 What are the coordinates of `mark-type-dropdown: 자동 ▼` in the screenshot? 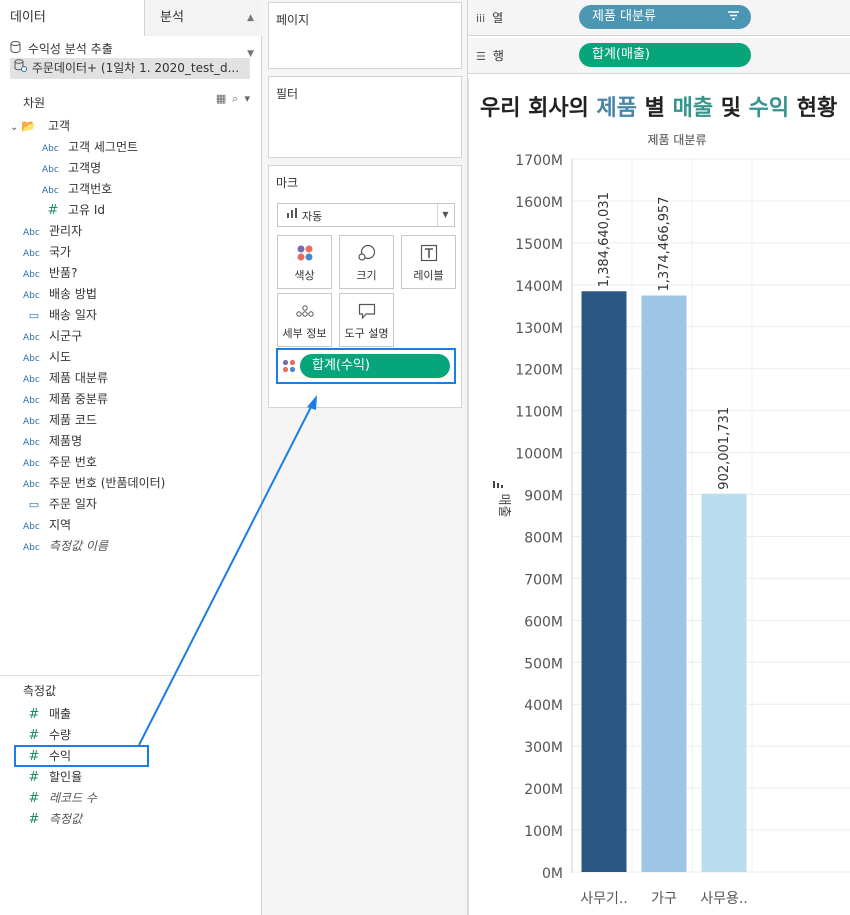 It's located at (366, 215).